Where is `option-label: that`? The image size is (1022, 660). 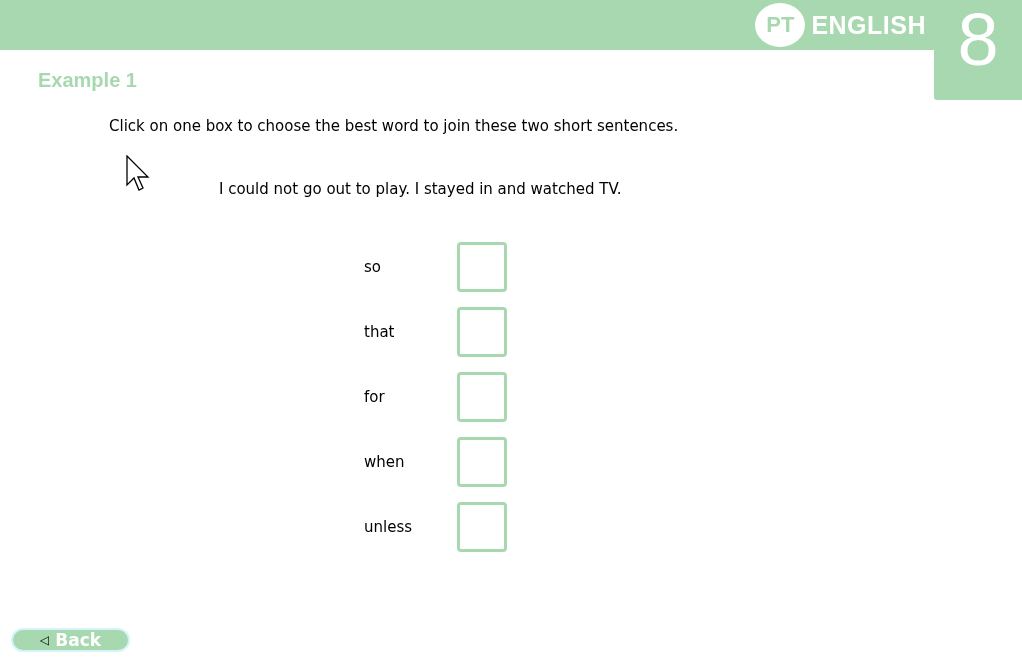
option-label: that is located at coordinates (380, 332).